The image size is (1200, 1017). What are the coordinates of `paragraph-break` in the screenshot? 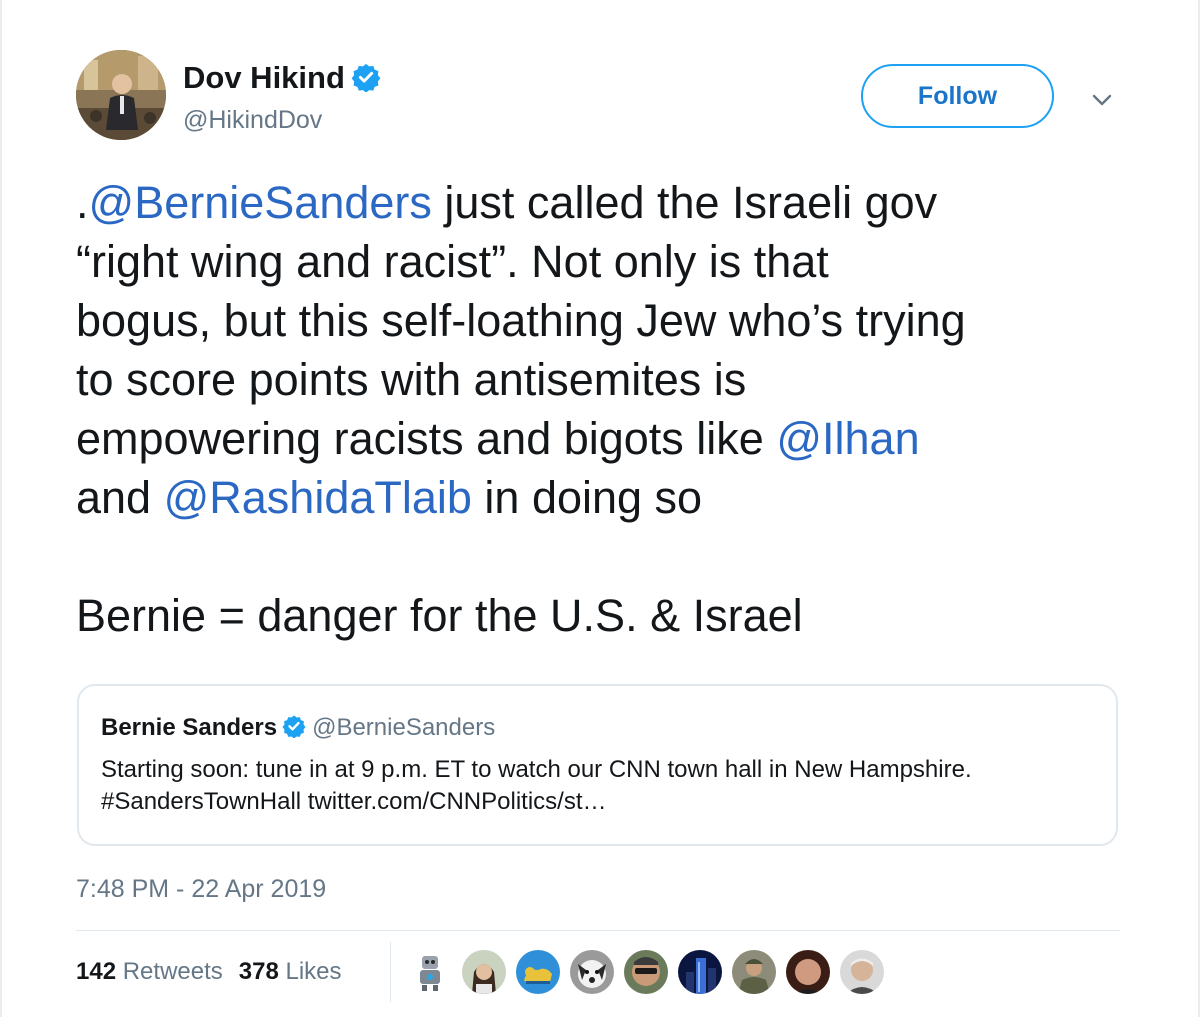 It's located at (621, 556).